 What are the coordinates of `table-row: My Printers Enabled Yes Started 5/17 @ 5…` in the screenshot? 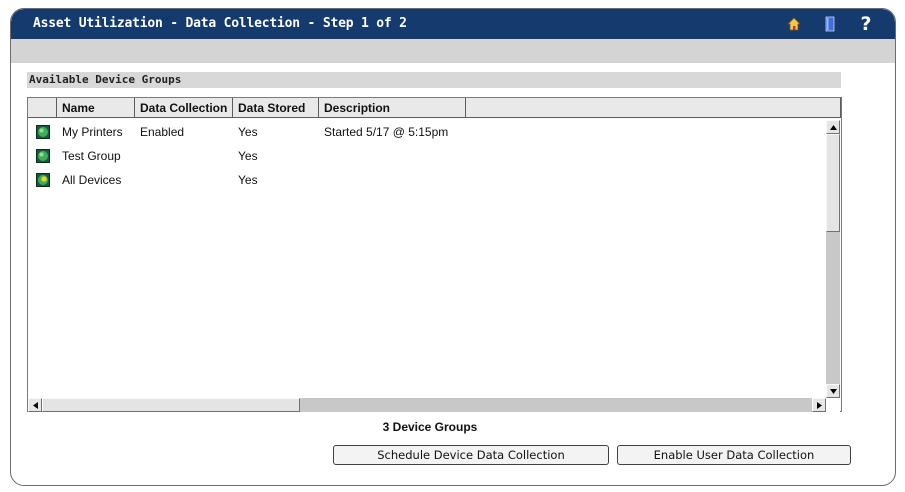 It's located at (426, 132).